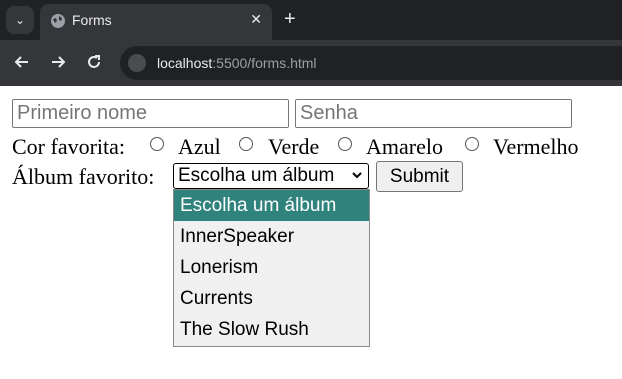 This screenshot has height=379, width=622. What do you see at coordinates (271, 329) in the screenshot?
I see `album-option: The Slow Rush` at bounding box center [271, 329].